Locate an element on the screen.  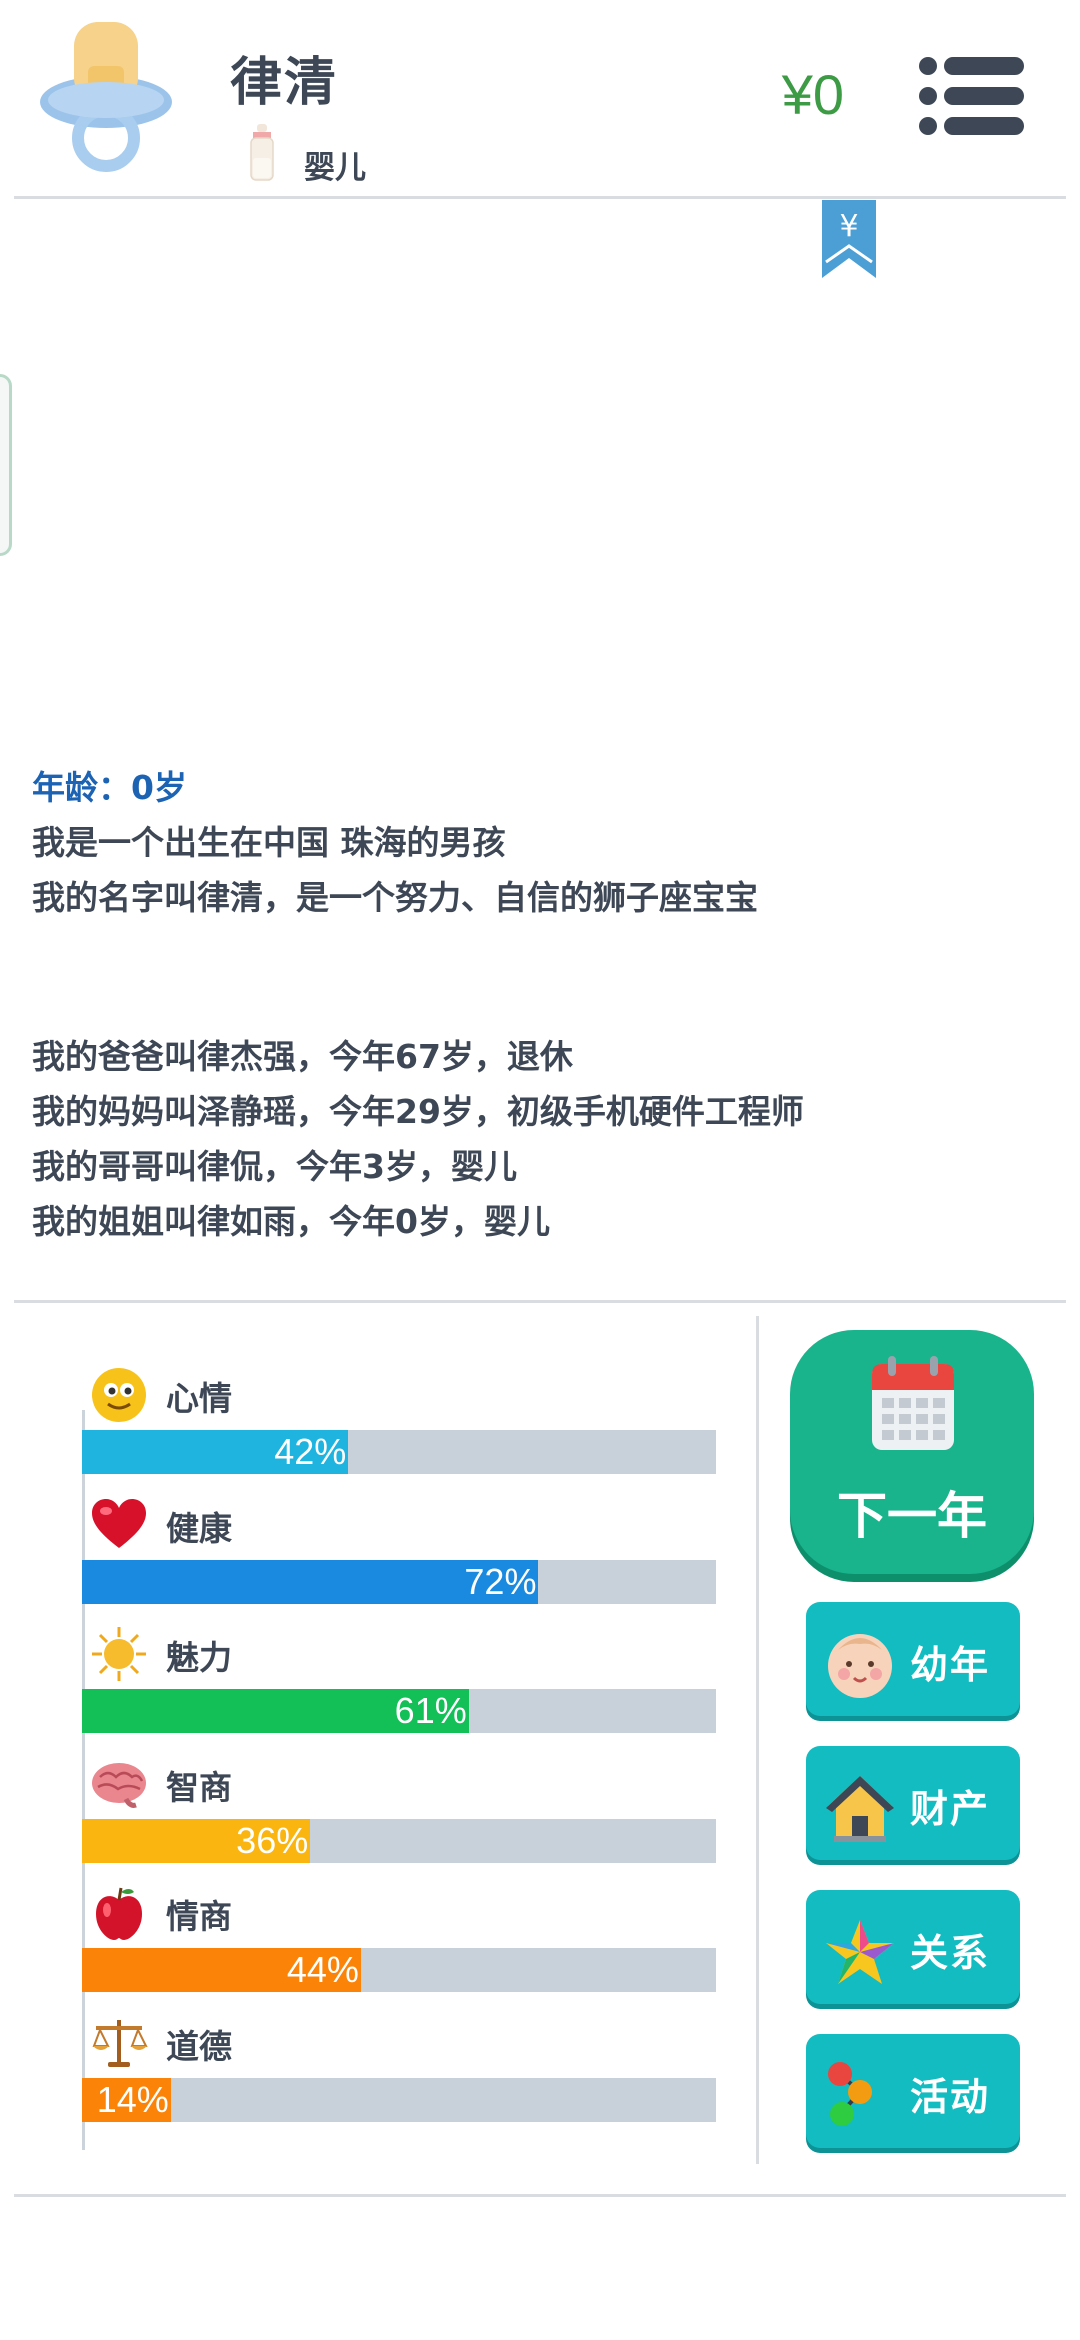
menu-icon is located at coordinates (972, 96).